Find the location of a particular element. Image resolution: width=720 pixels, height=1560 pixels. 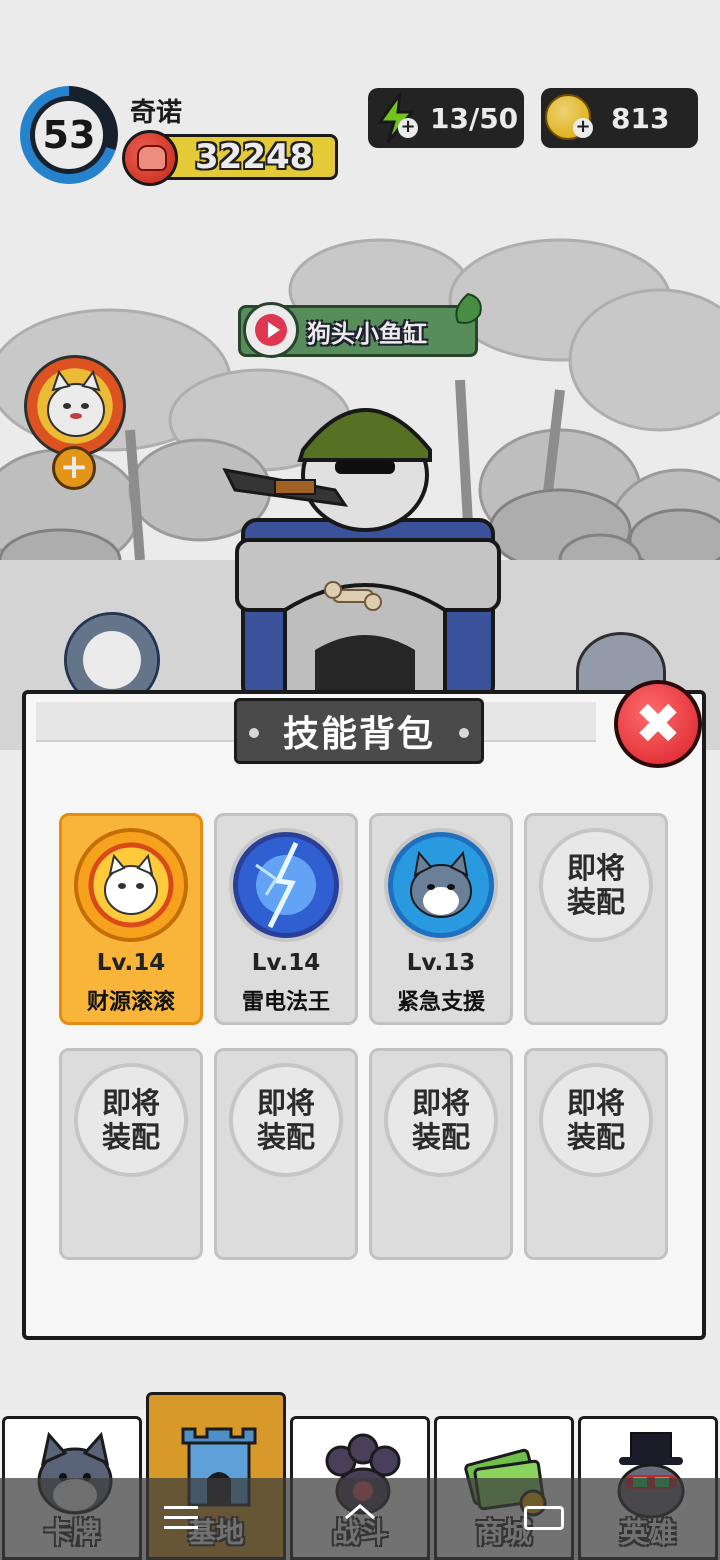

lightning-orb-icon is located at coordinates (286, 885).